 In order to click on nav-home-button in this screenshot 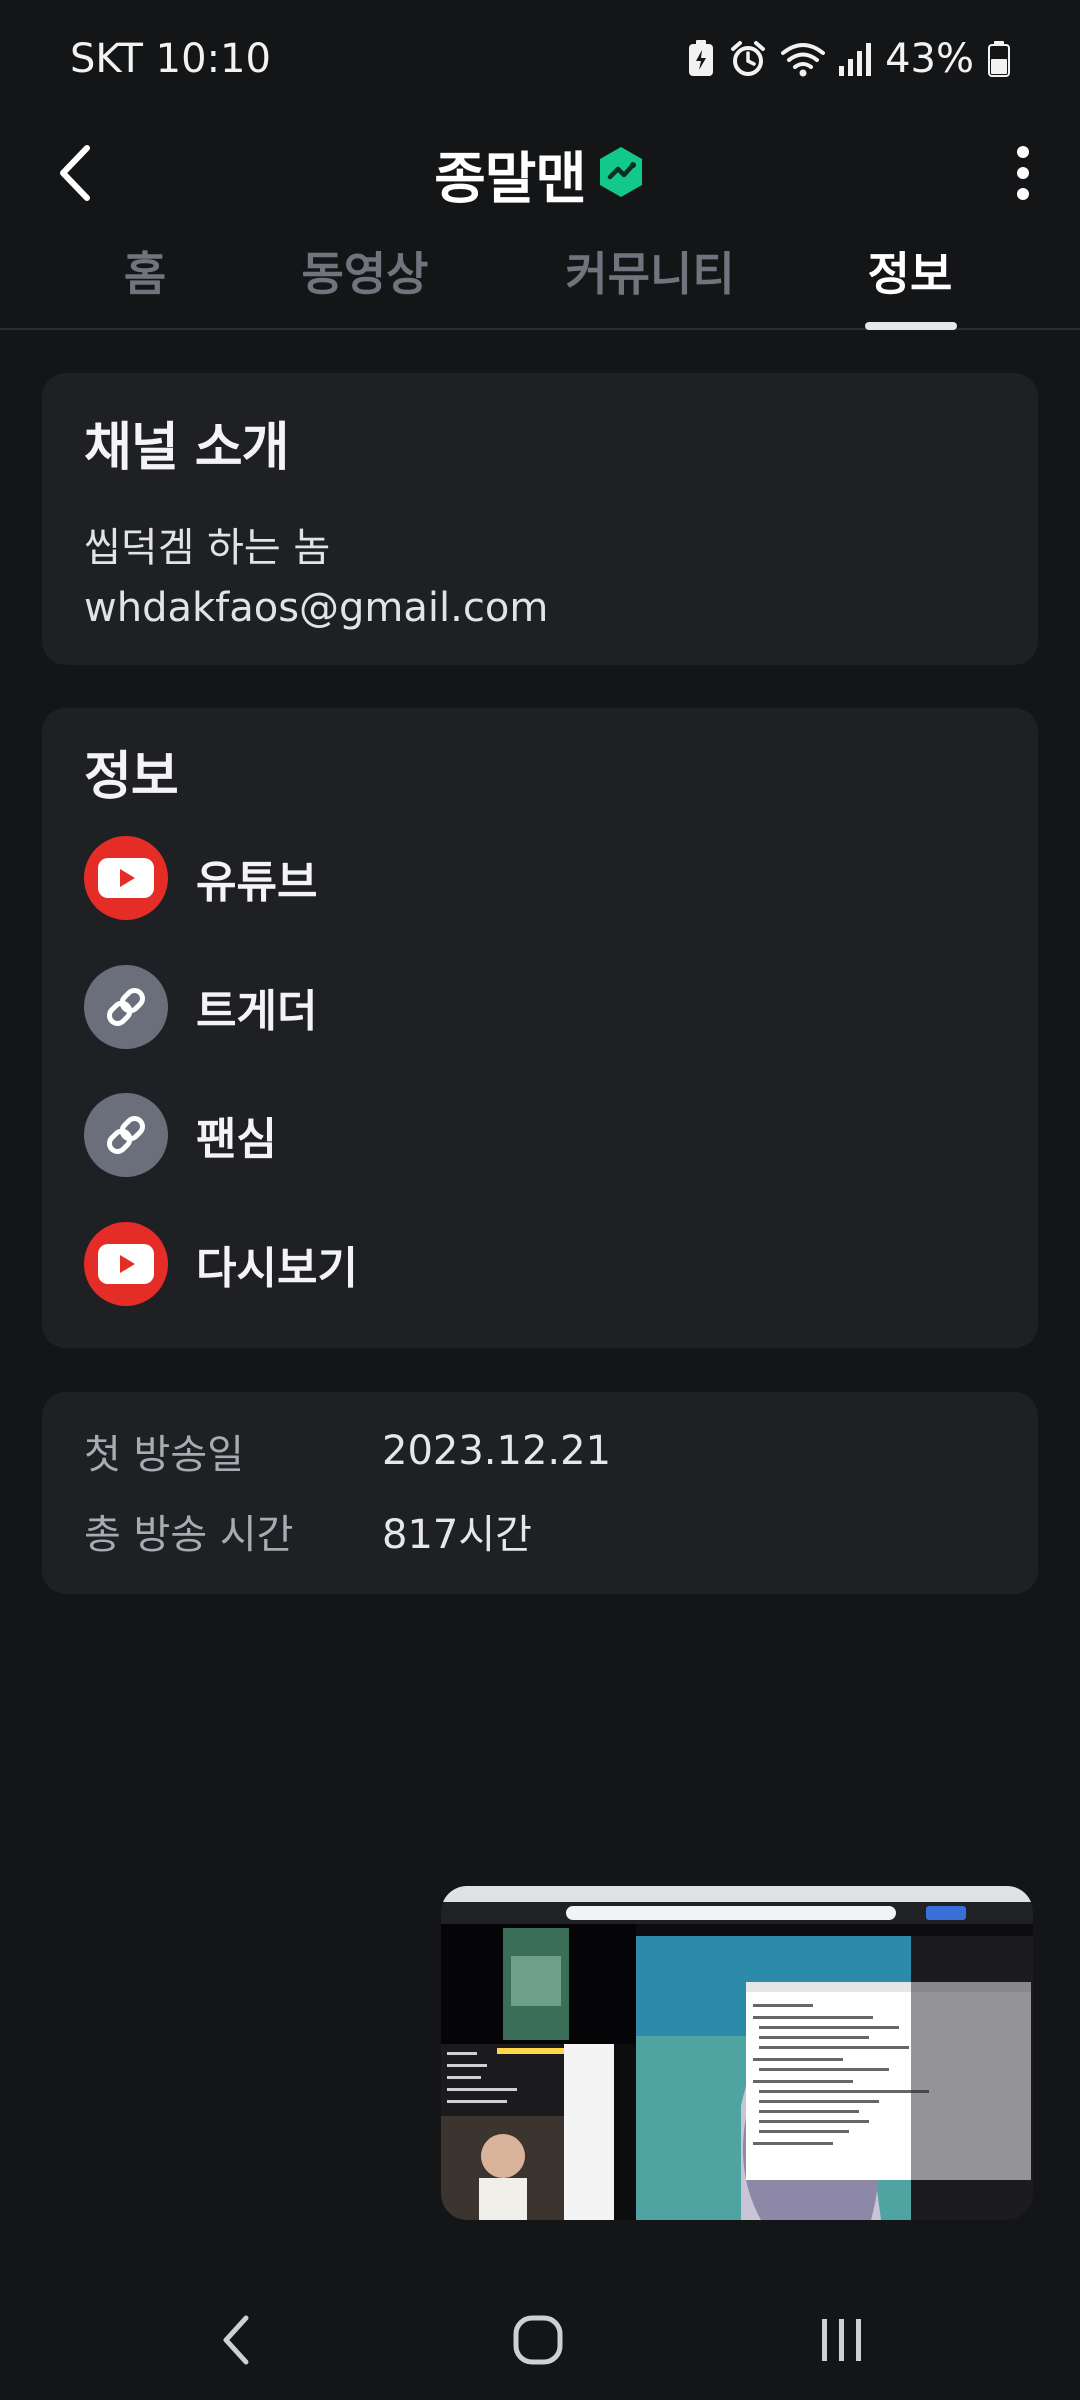, I will do `click(538, 2340)`.